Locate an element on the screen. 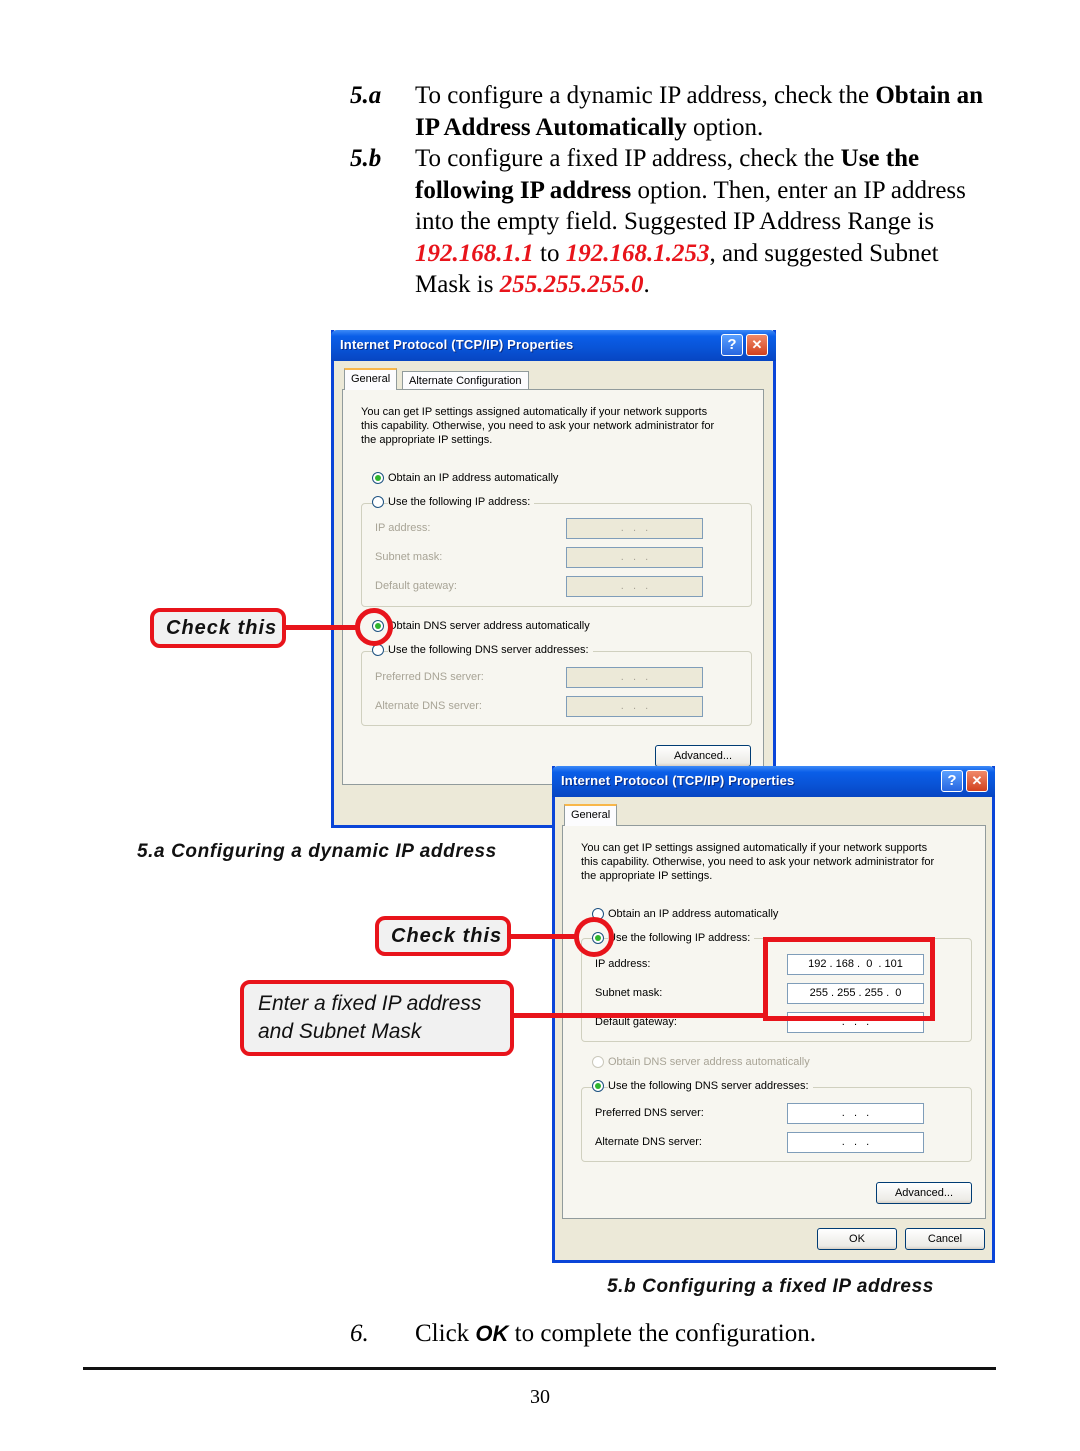  check-this-callout-fixed: Check this is located at coordinates (443, 936).